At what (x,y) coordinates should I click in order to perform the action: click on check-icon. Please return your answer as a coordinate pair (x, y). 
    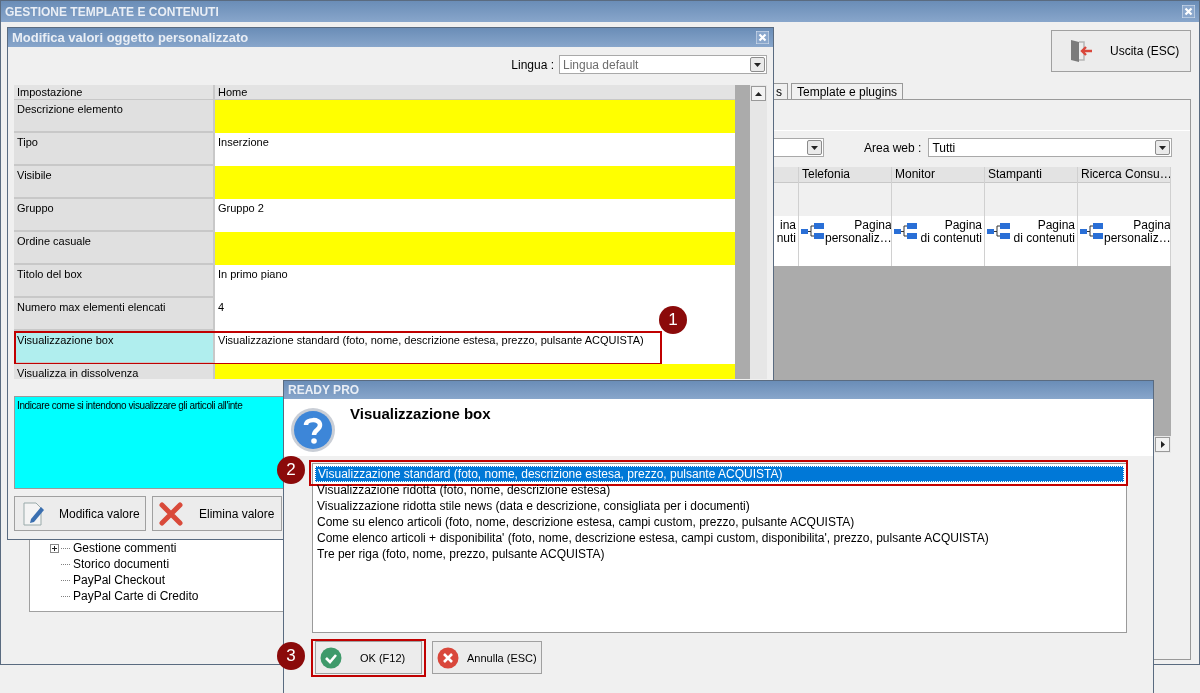
    Looking at the image, I should click on (331, 657).